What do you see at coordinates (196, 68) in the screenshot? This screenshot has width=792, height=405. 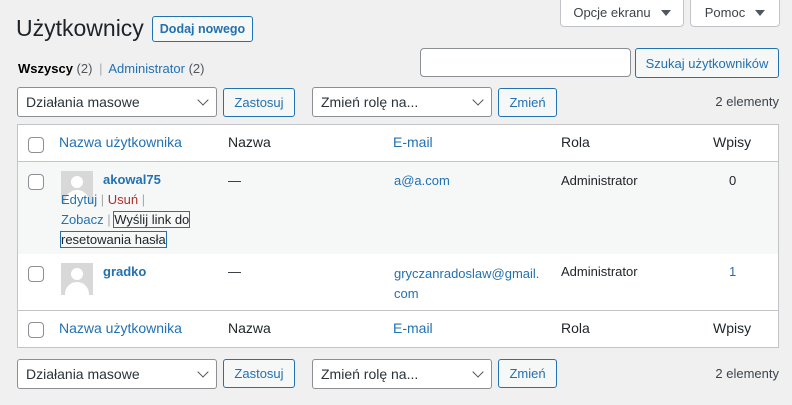 I see `filter-administrator-count: (2)` at bounding box center [196, 68].